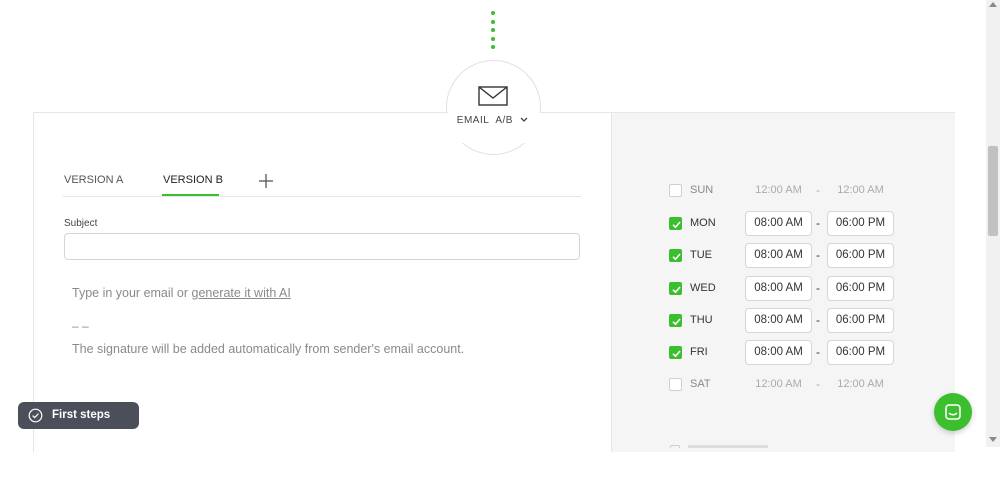 The image size is (1000, 500). Describe the element at coordinates (81, 415) in the screenshot. I see `first-steps-label: First steps` at that location.